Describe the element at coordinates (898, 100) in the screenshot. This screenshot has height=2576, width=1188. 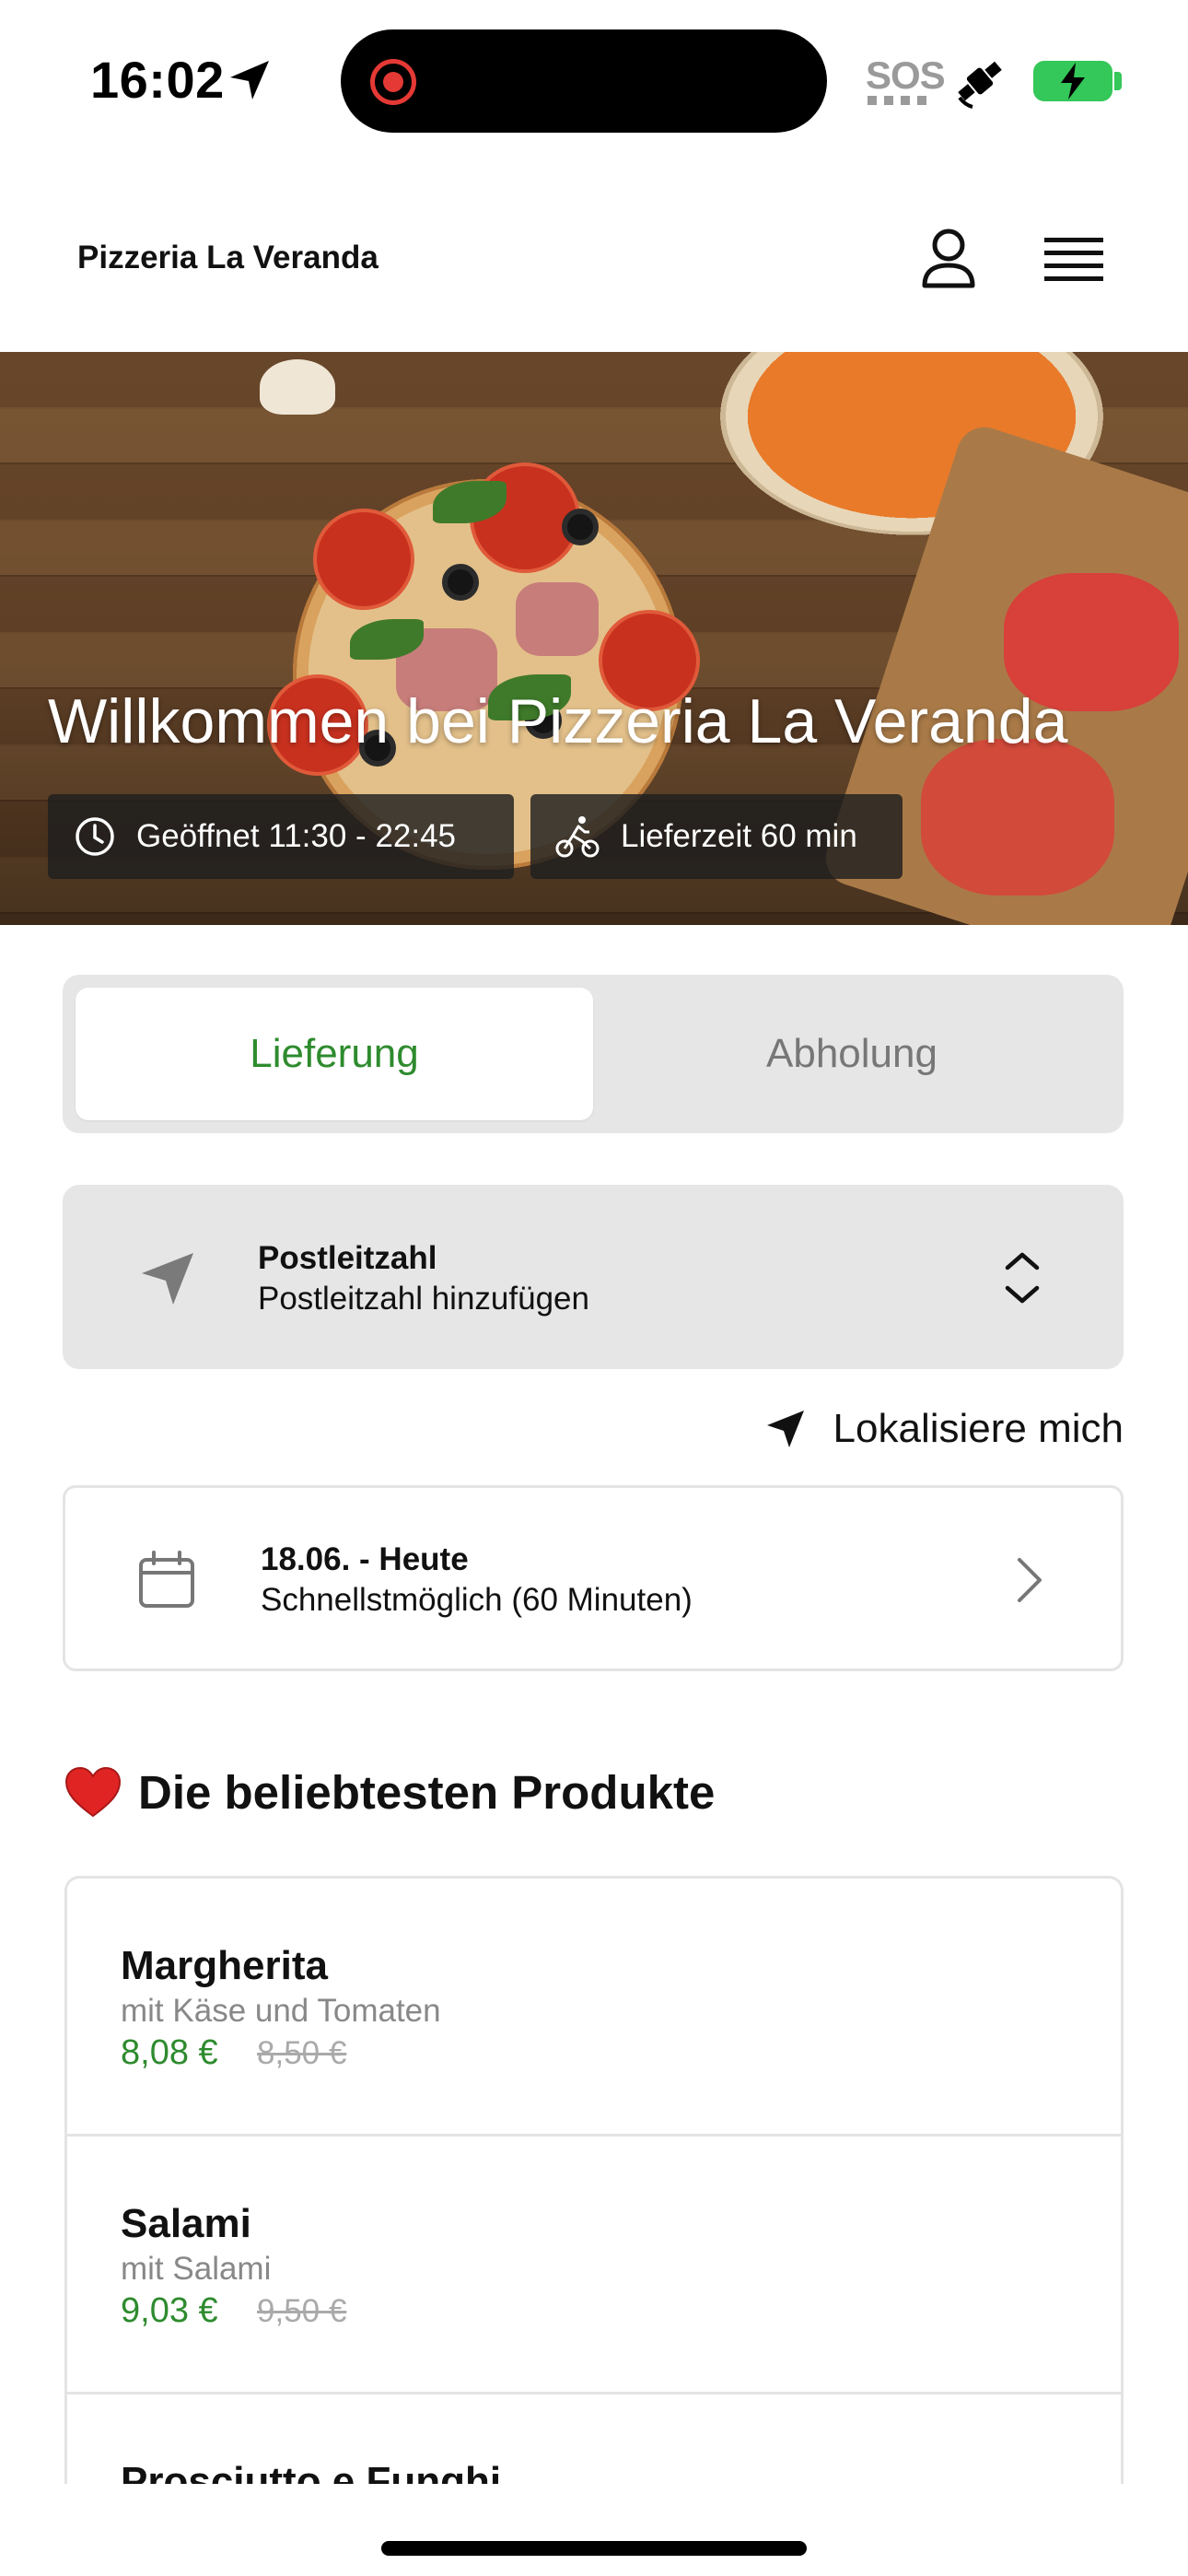
I see `signal-dots-icon` at that location.